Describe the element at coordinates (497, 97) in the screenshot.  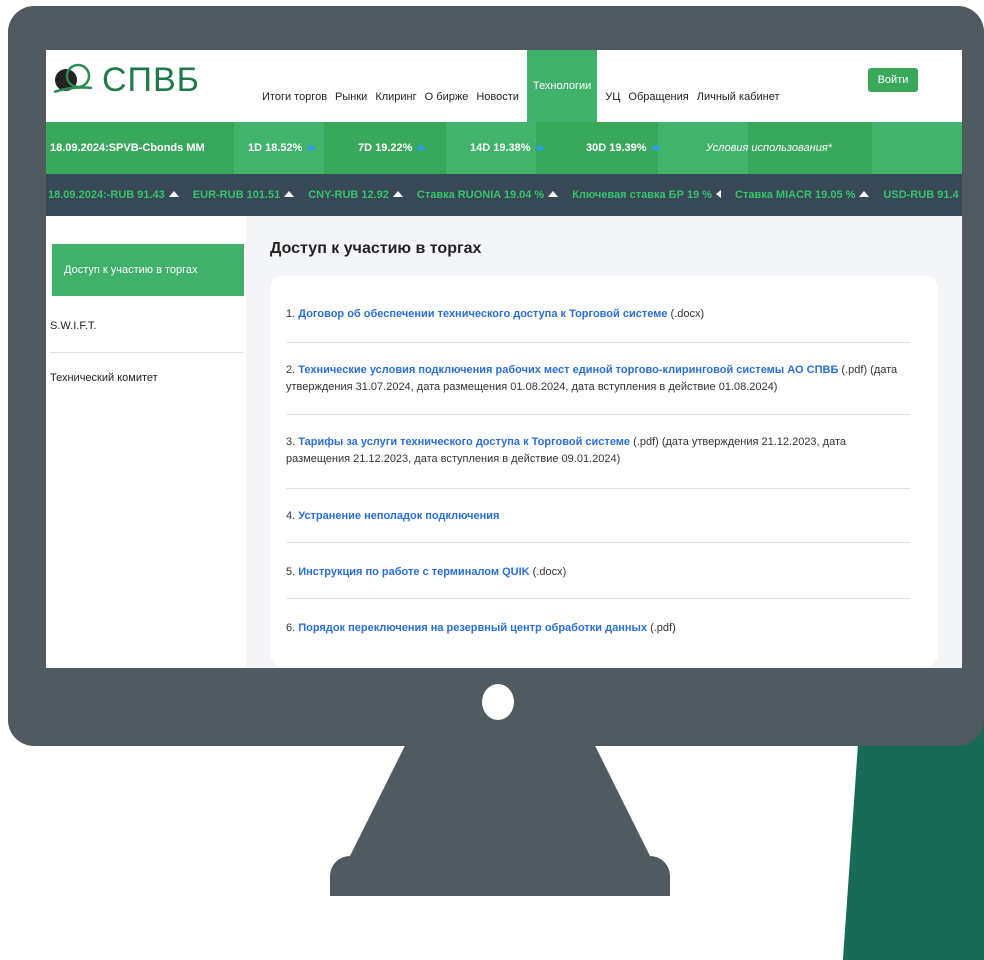
I see `menu-item-news: Новости` at that location.